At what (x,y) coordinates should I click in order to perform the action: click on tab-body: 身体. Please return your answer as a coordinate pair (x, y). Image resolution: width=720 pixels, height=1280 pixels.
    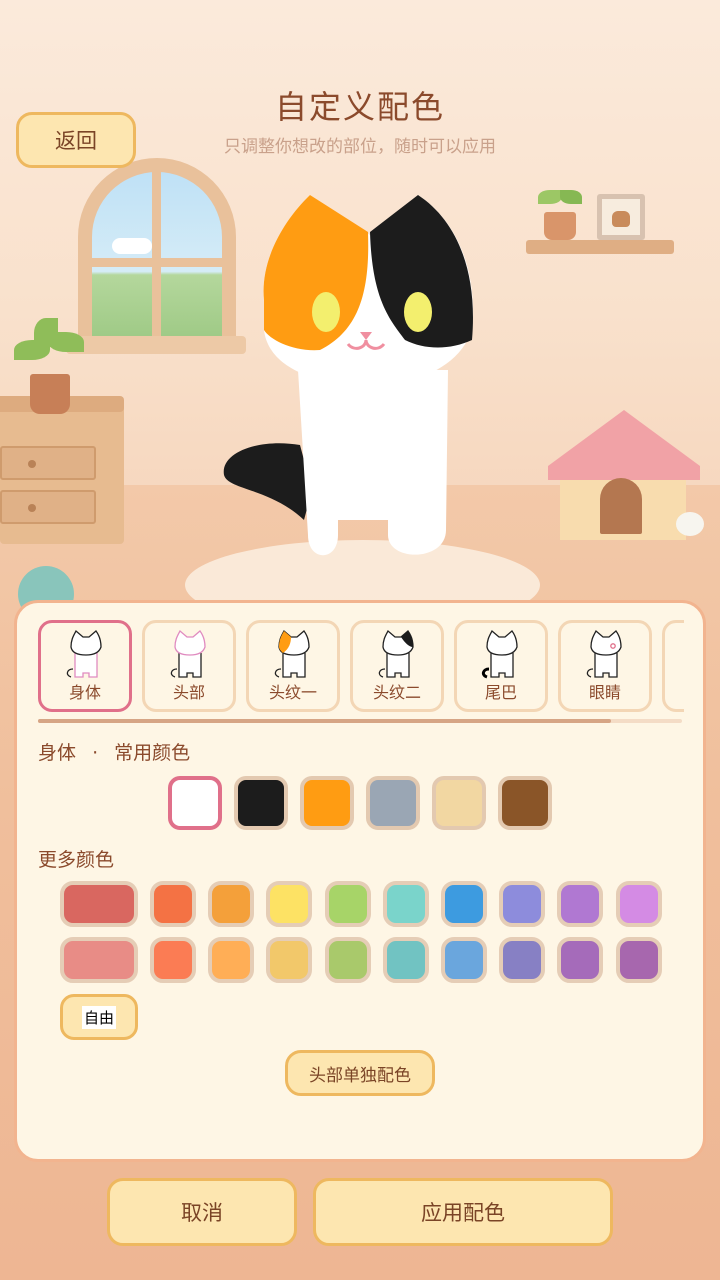
    Looking at the image, I should click on (85, 666).